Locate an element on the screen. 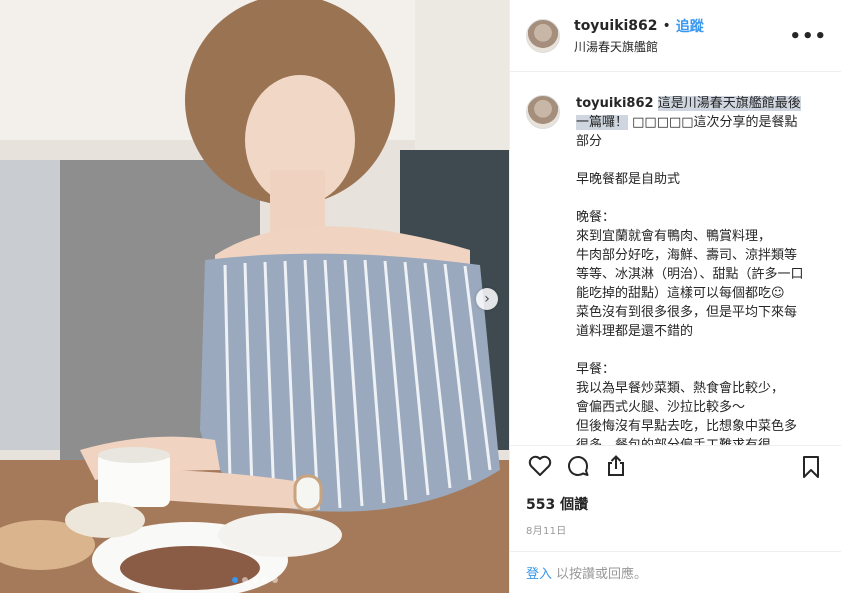 This screenshot has height=593, width=841. carousel-dot-active is located at coordinates (235, 580).